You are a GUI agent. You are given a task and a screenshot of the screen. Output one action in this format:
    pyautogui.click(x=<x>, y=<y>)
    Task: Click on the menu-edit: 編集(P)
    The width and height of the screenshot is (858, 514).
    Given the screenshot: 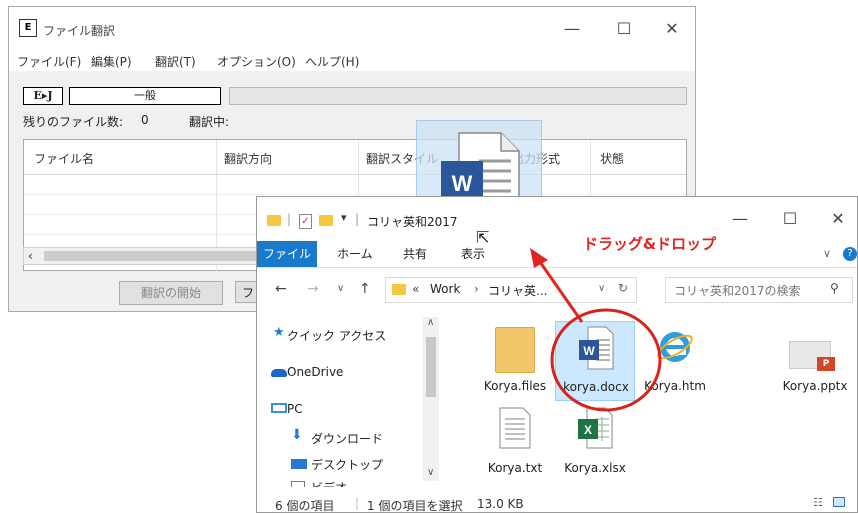 What is the action you would take?
    pyautogui.click(x=111, y=61)
    